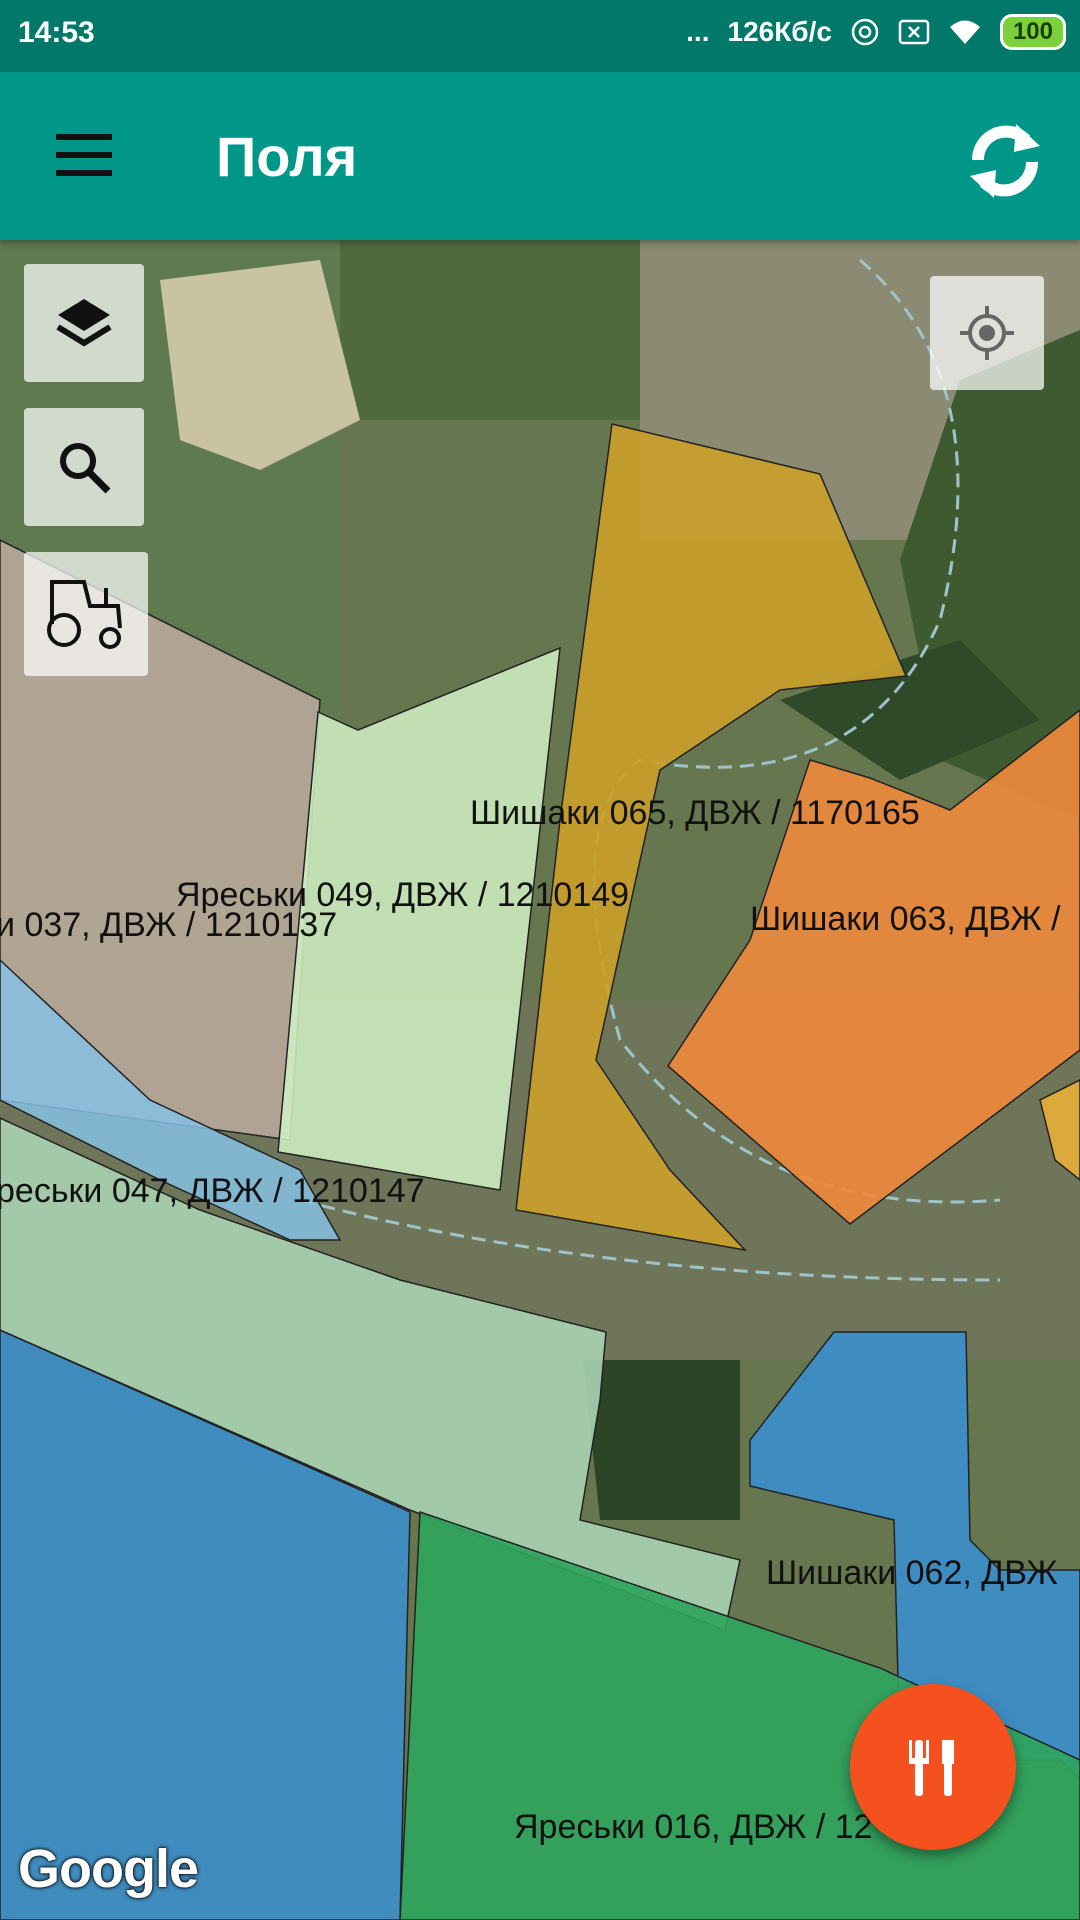 The width and height of the screenshot is (1080, 1920). Describe the element at coordinates (779, 31) in the screenshot. I see `network-speed: 126Кб/с` at that location.